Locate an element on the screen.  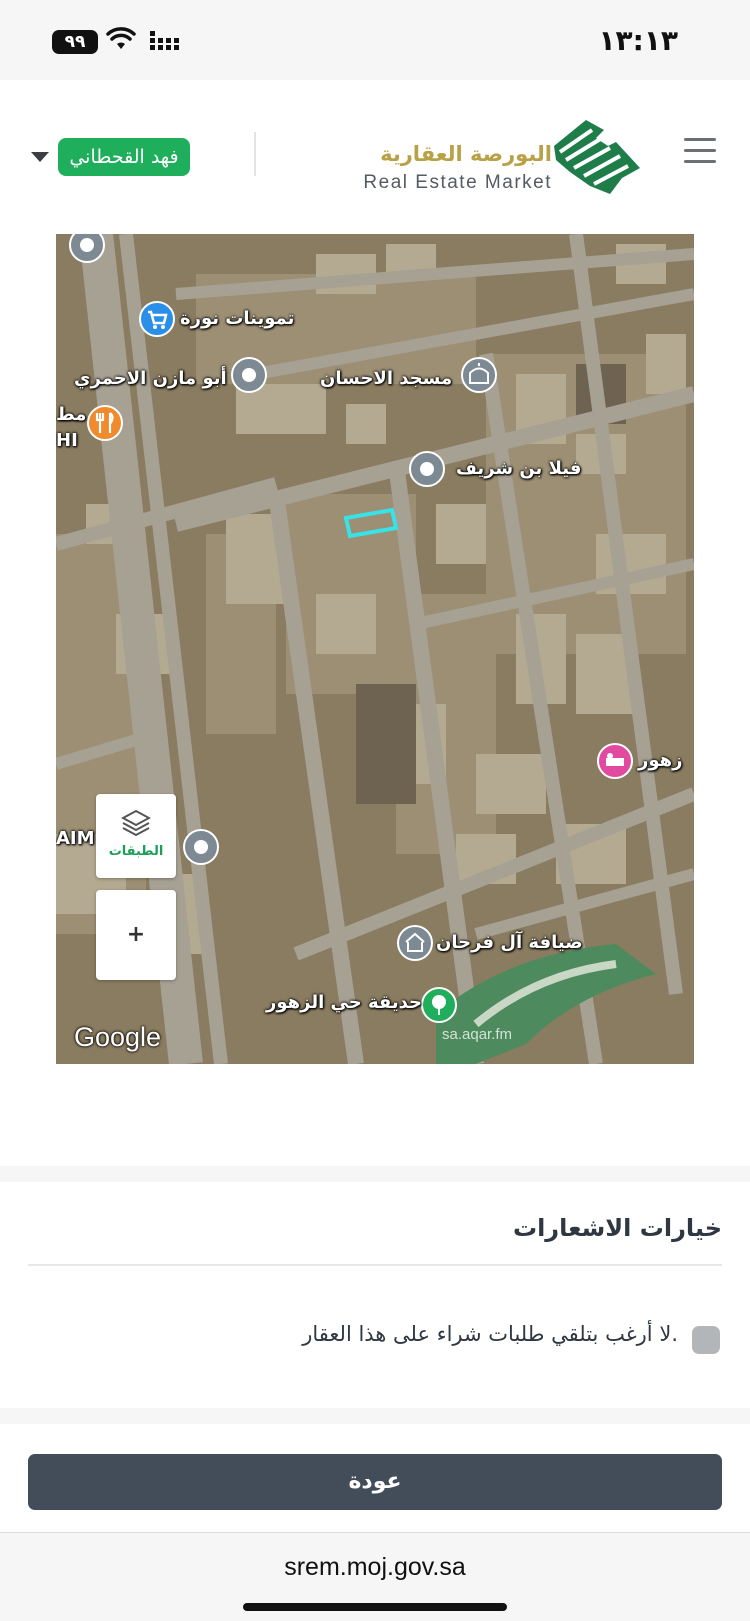
layers-icon is located at coordinates (136, 823).